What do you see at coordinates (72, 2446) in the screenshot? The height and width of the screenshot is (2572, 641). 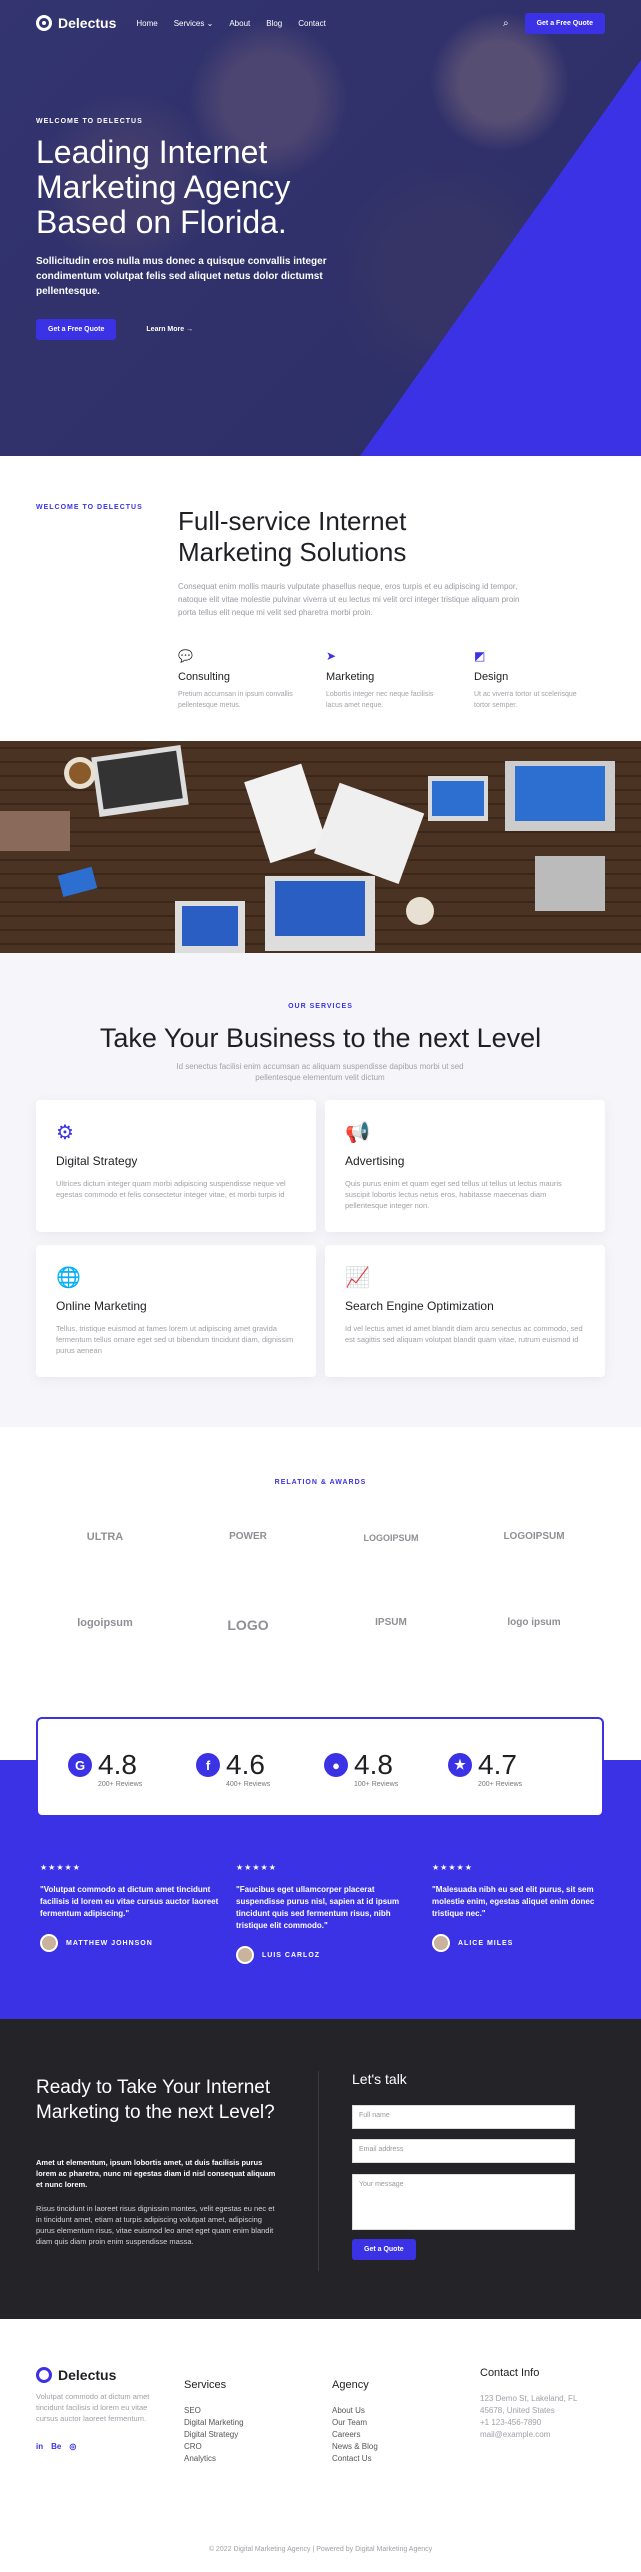 I see `dribbble-icon: ◎` at bounding box center [72, 2446].